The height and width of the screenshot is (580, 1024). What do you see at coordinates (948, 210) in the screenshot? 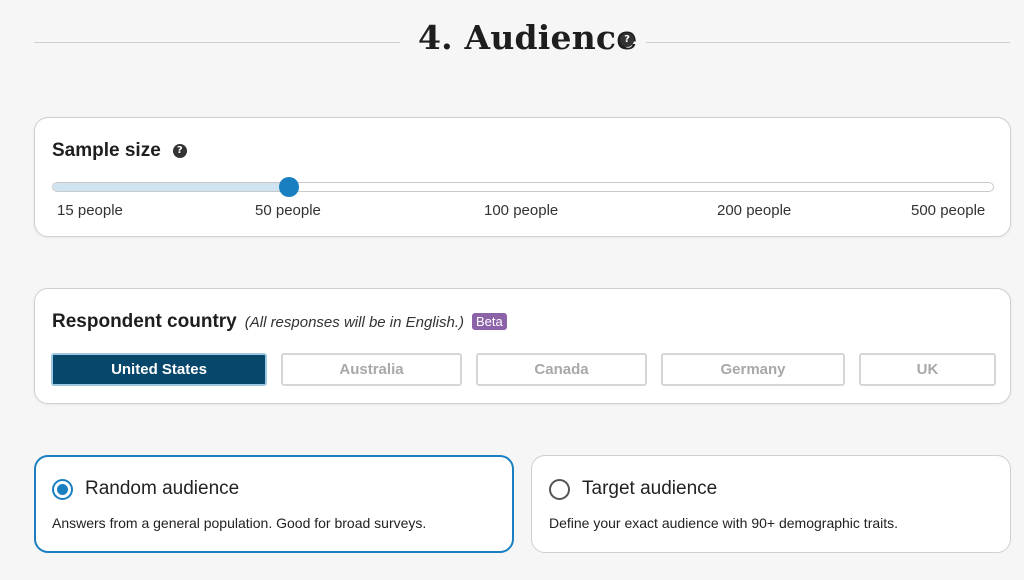
I see `slider-tick-label: 500 people` at bounding box center [948, 210].